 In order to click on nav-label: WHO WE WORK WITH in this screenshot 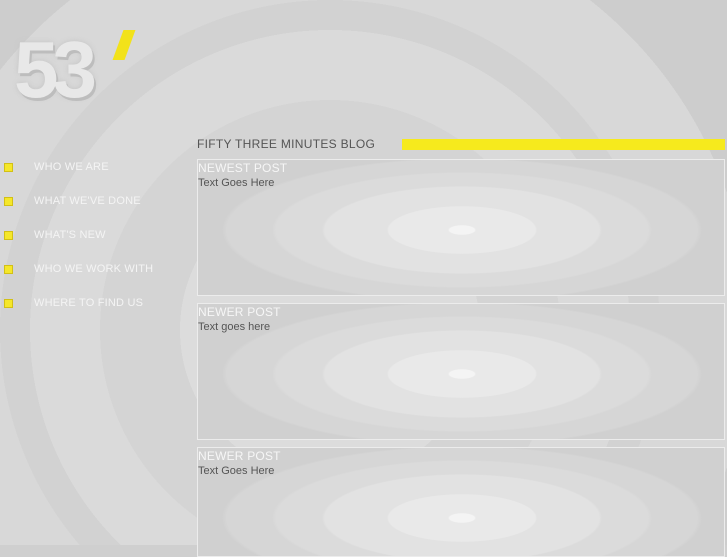, I will do `click(94, 269)`.